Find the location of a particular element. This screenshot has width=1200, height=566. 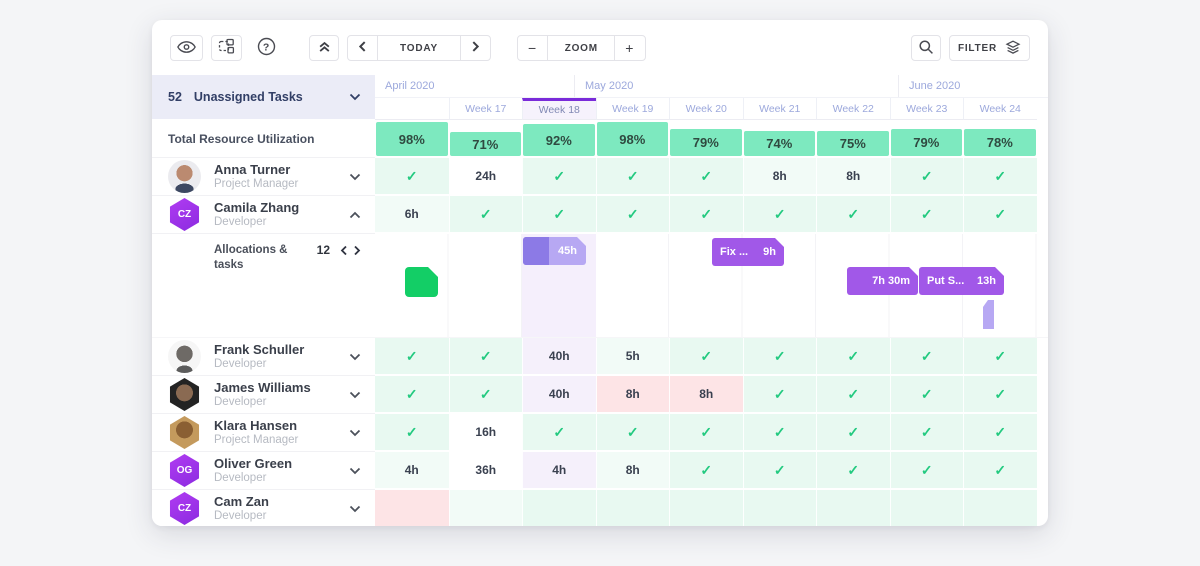

zoom-out-button: − is located at coordinates (532, 48).